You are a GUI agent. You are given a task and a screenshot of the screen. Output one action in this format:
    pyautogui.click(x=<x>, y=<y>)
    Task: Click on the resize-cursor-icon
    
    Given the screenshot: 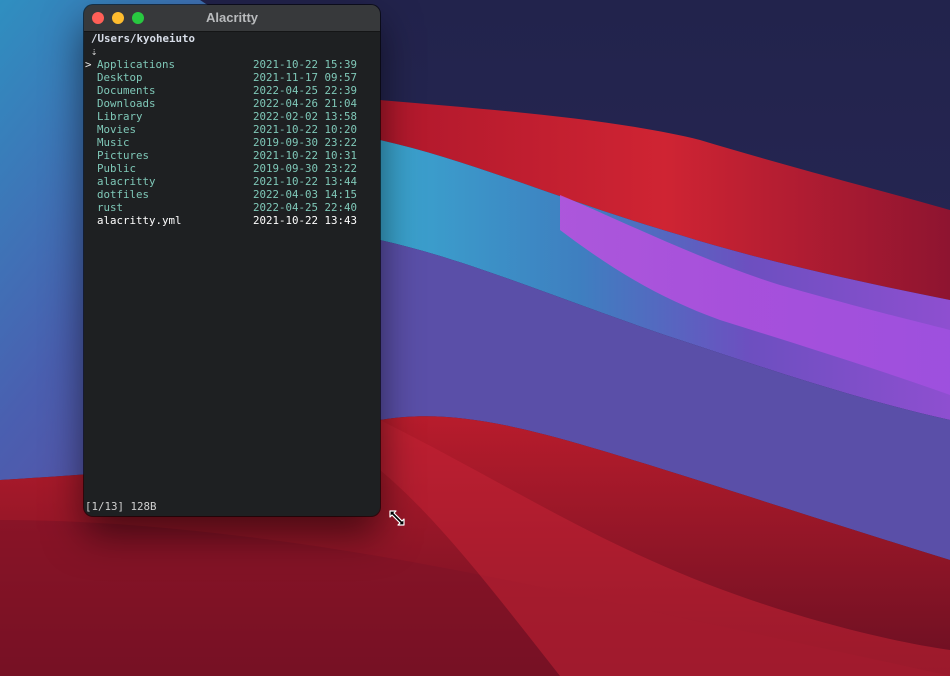 What is the action you would take?
    pyautogui.click(x=397, y=518)
    